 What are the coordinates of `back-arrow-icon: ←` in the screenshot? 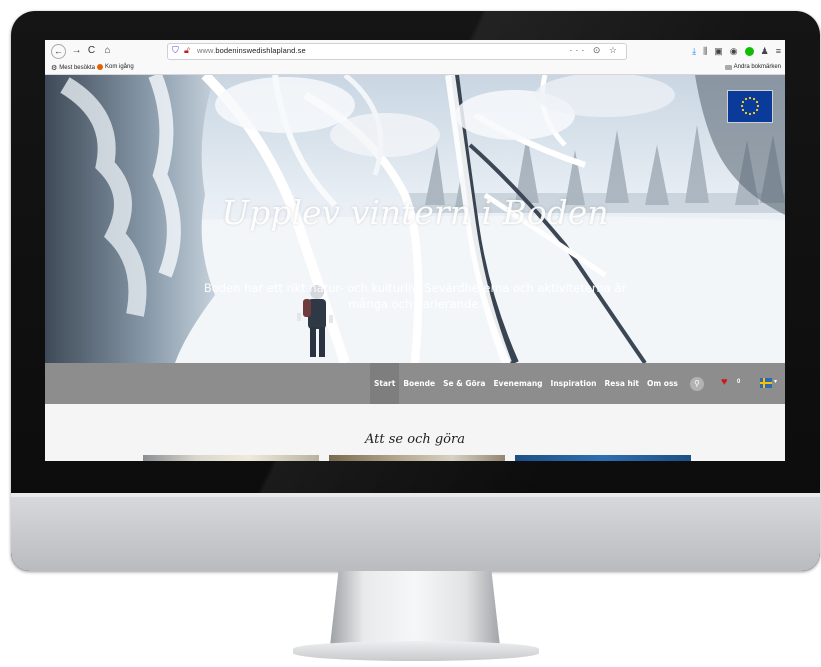 It's located at (58, 51).